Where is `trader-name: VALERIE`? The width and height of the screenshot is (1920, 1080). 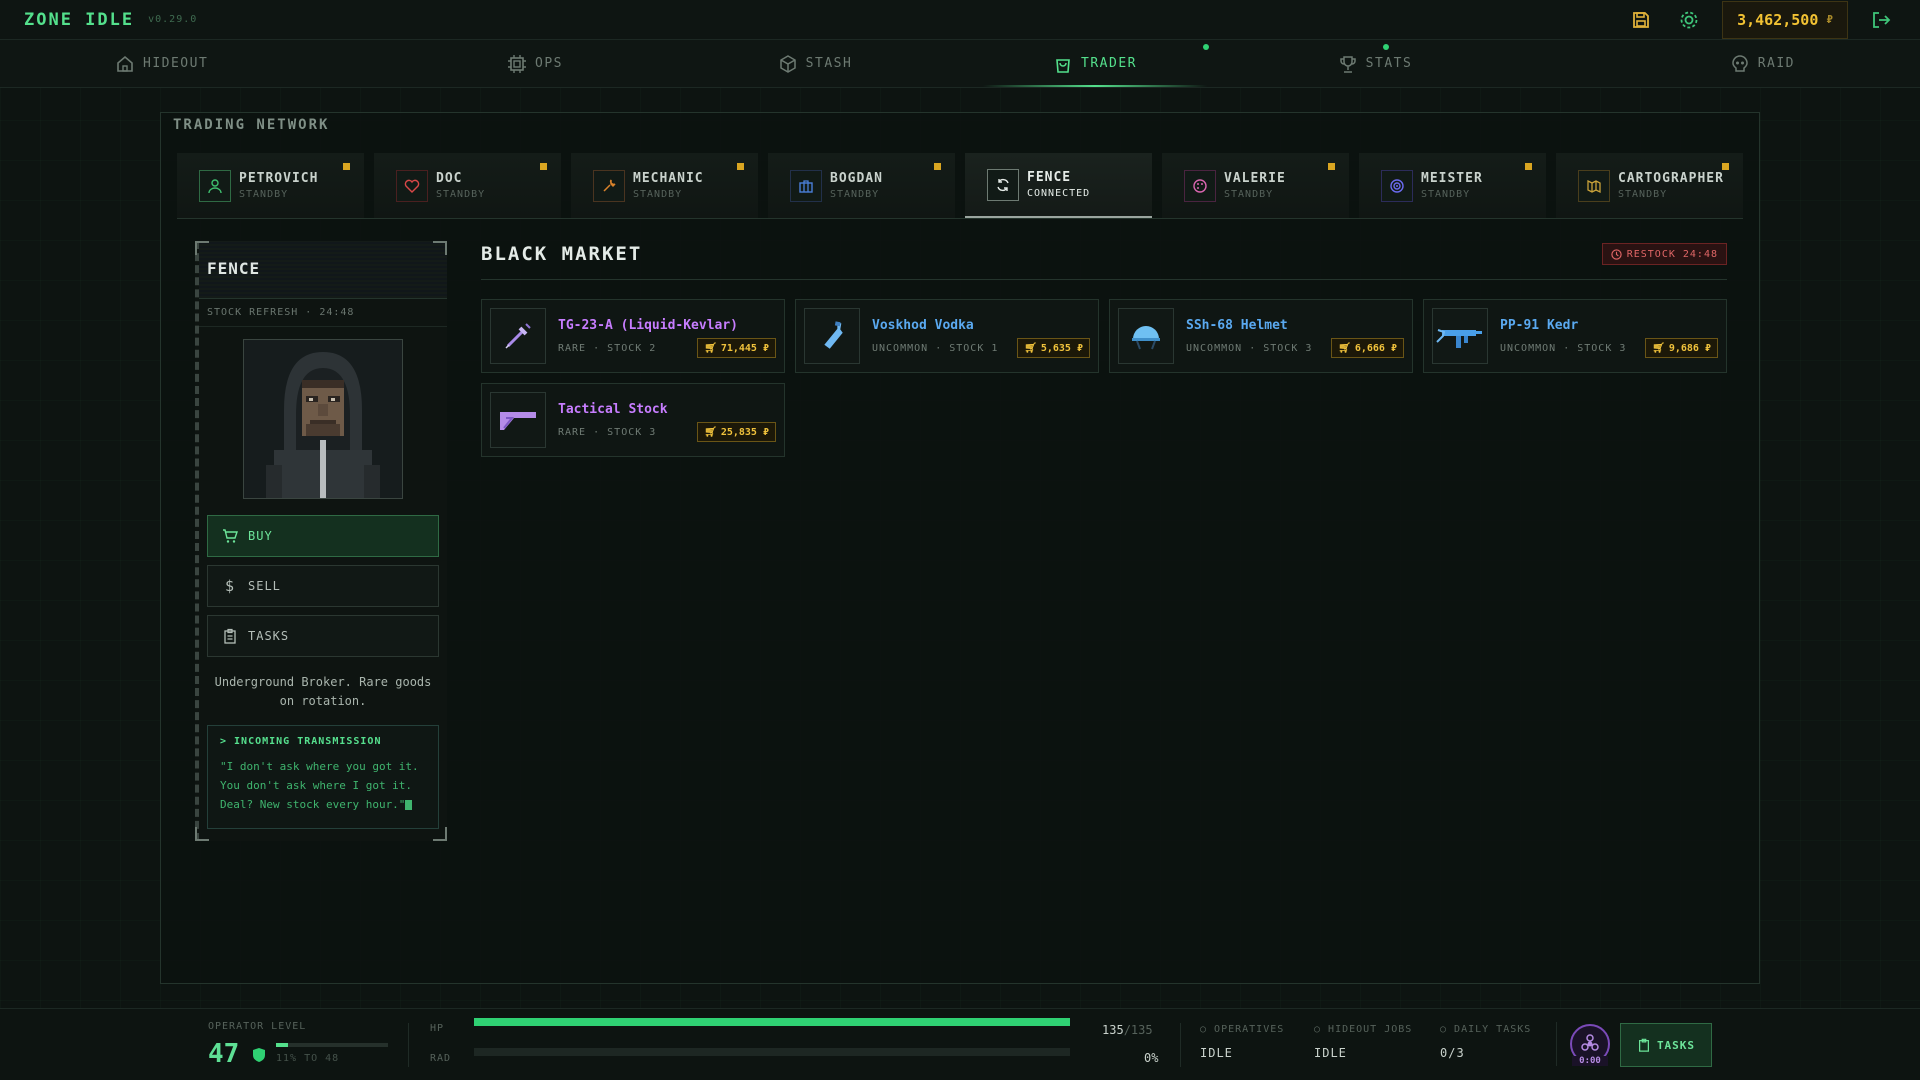
trader-name: VALERIE is located at coordinates (1255, 178).